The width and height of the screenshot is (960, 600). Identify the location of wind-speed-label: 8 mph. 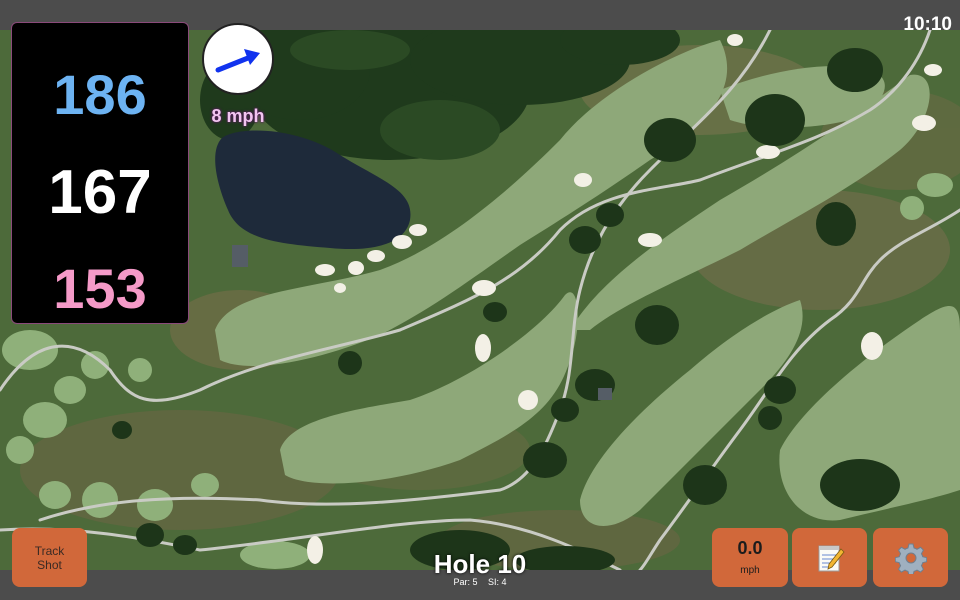
(238, 116).